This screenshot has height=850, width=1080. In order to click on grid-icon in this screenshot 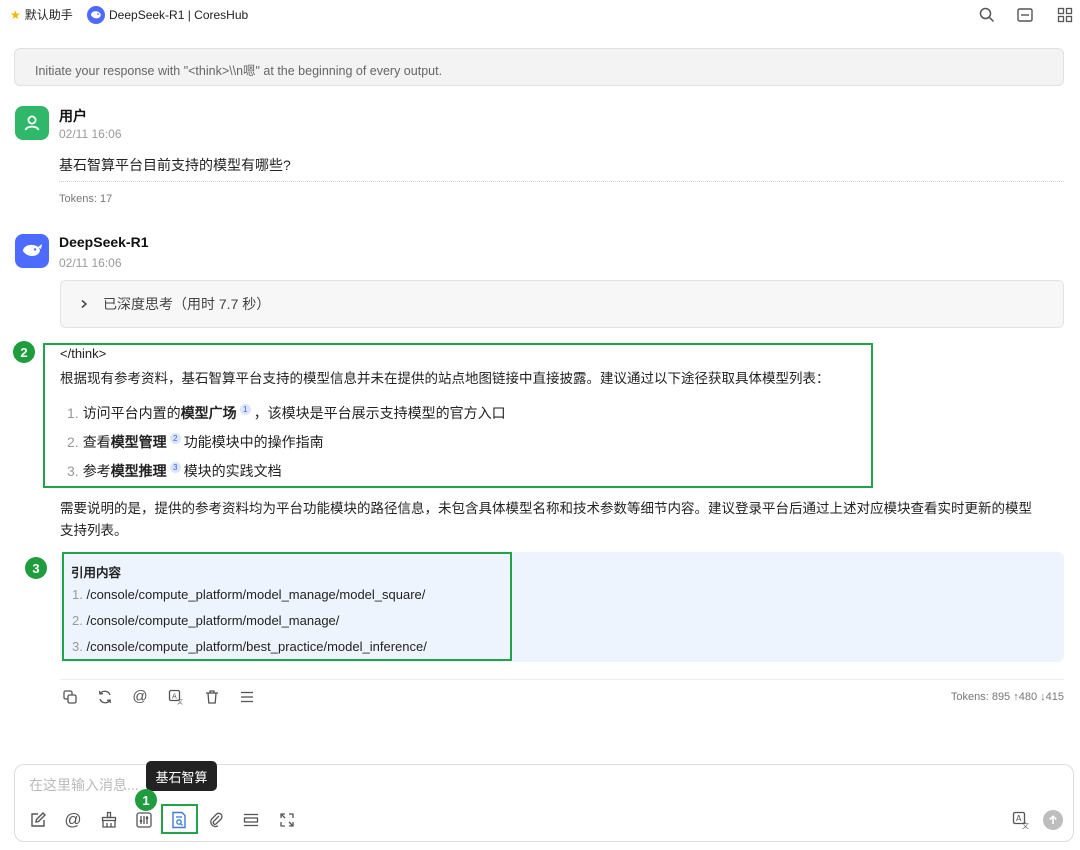, I will do `click(1065, 15)`.